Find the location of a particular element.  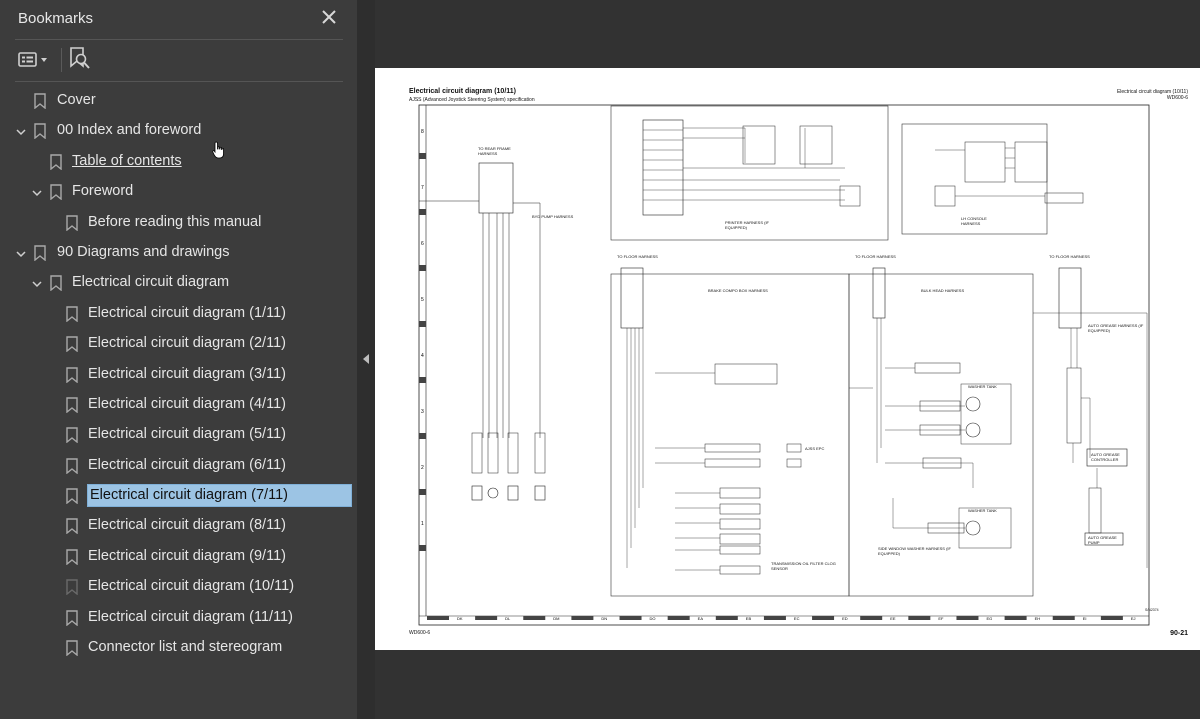

bookmark-item: Electrical circuit diagram (2/11) is located at coordinates (178, 344).